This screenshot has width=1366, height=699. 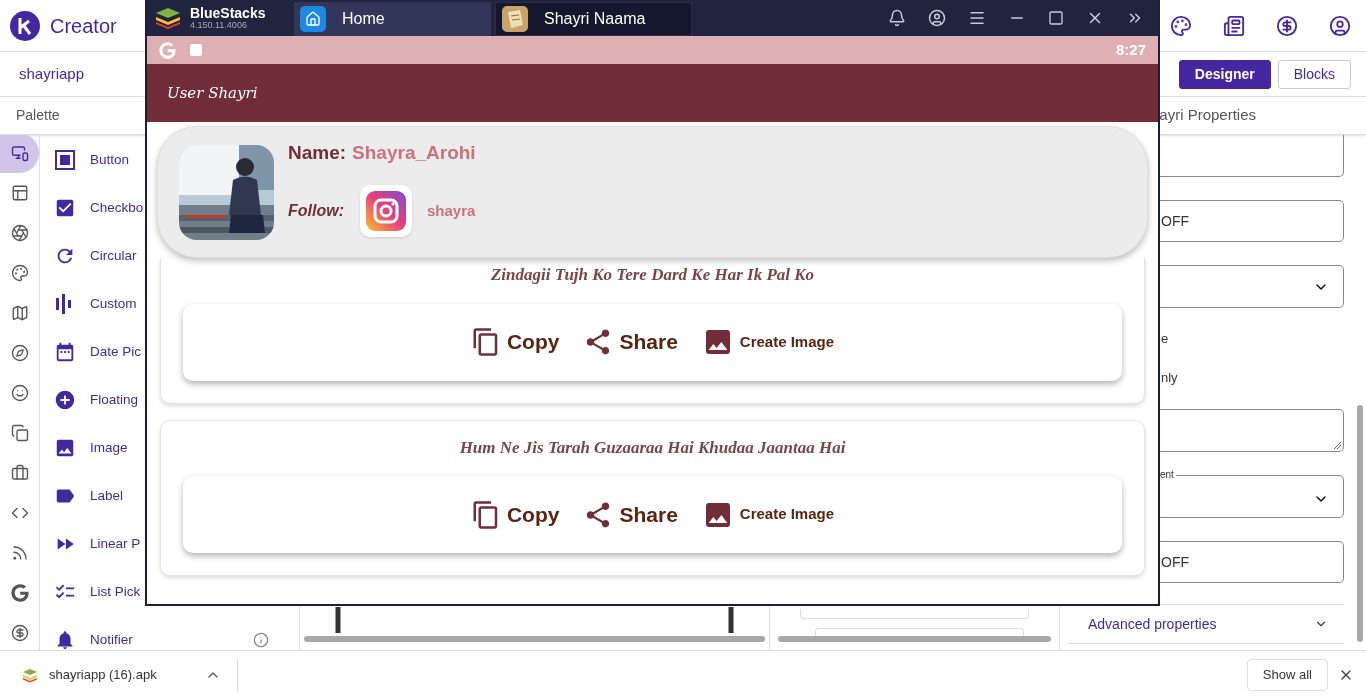 I want to click on view-tab: Blocks, so click(x=1314, y=74).